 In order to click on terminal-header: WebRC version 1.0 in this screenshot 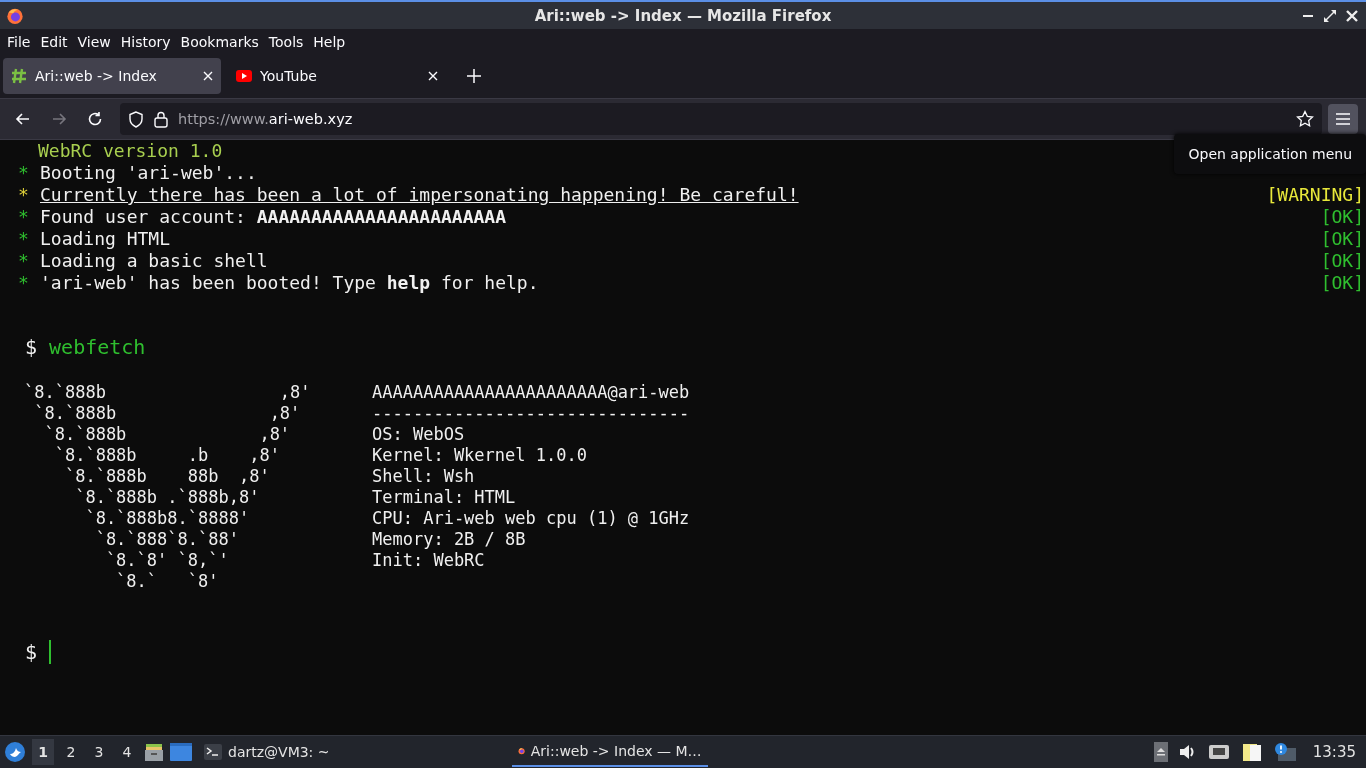, I will do `click(130, 151)`.